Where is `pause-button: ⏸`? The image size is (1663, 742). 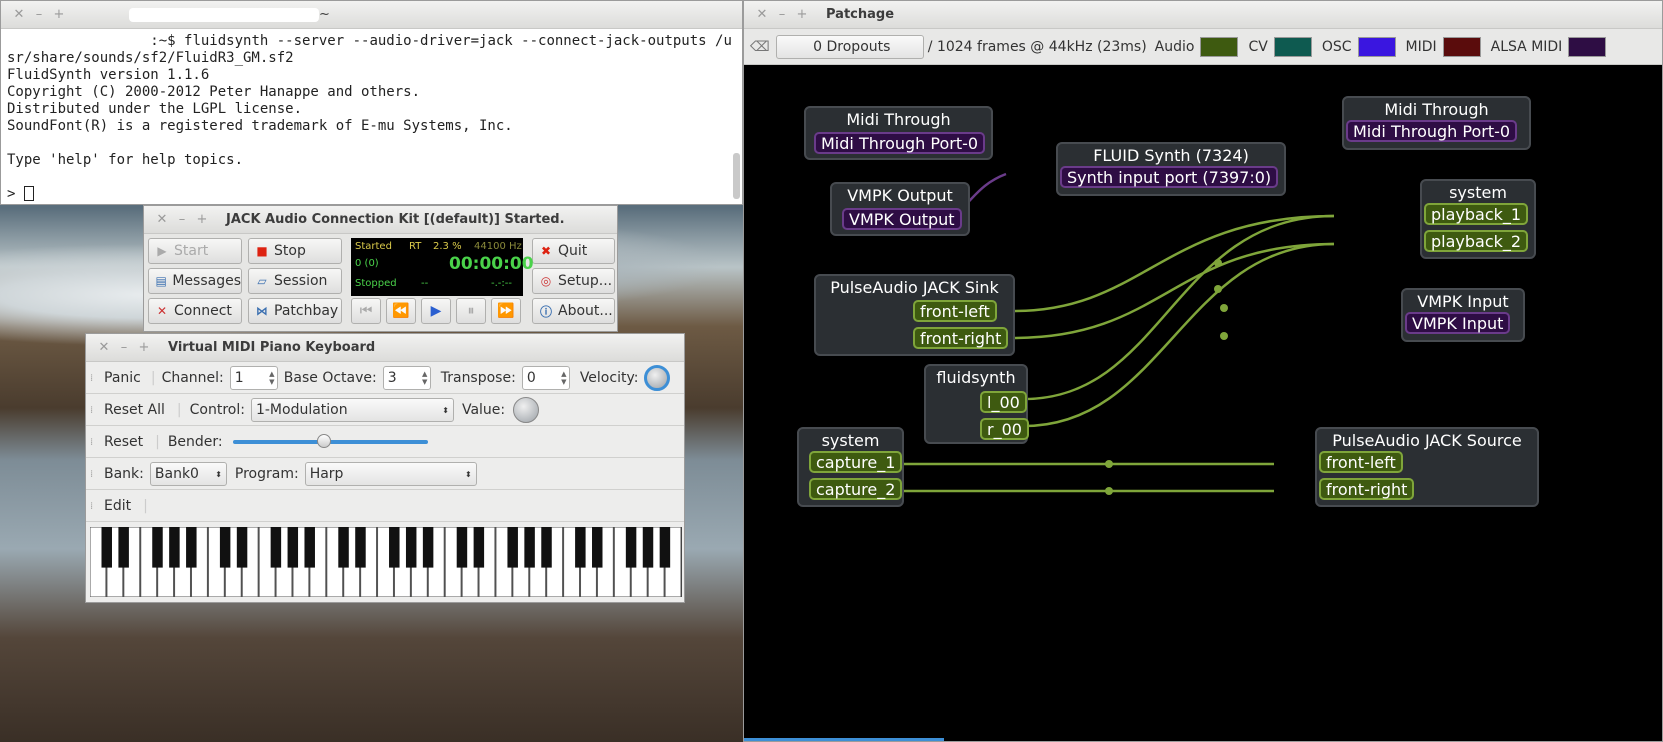 pause-button: ⏸ is located at coordinates (471, 311).